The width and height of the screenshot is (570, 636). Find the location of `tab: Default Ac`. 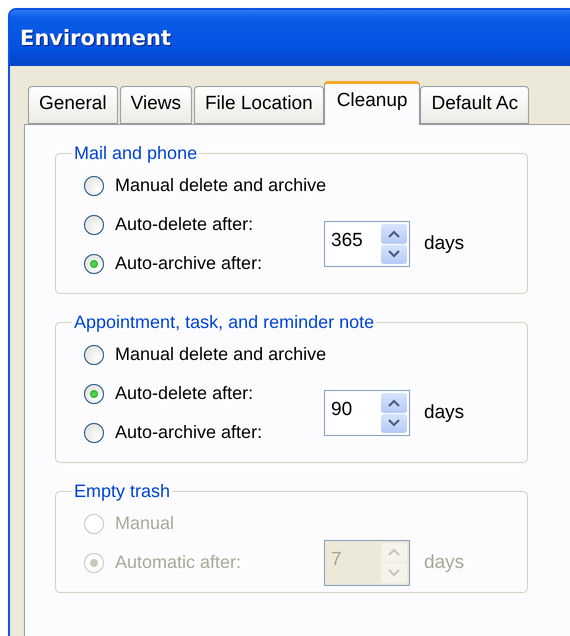

tab: Default Ac is located at coordinates (475, 105).